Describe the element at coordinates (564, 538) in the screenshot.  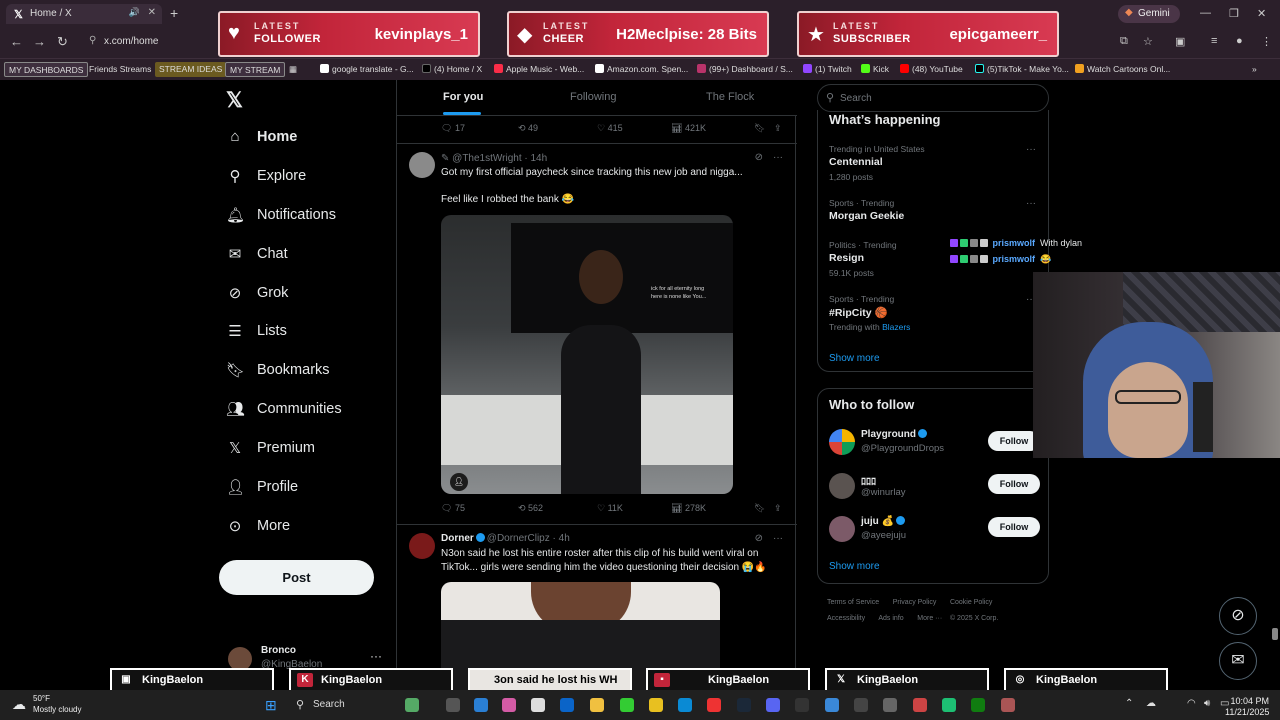
I see `tweet-time: 4h` at that location.